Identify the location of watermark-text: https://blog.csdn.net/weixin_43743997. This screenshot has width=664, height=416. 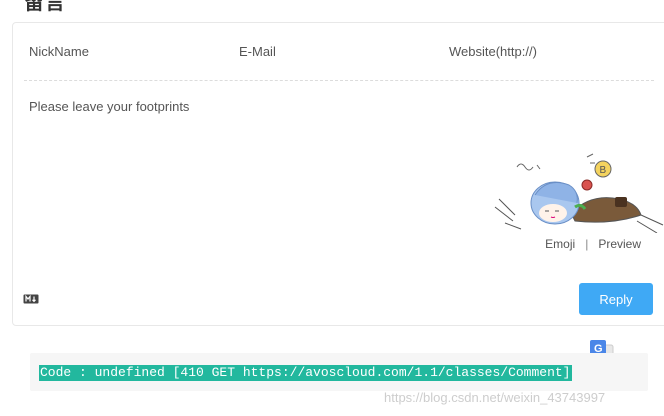
(495, 397).